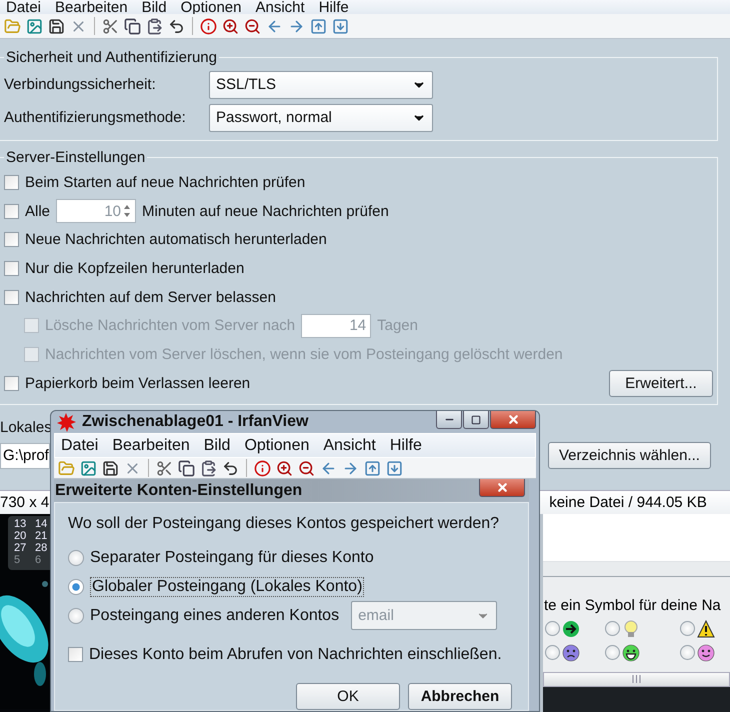 Image resolution: width=730 pixels, height=712 pixels. Describe the element at coordinates (176, 239) in the screenshot. I see `option-label: Neue Nachrichten automatisch herunterladen` at that location.